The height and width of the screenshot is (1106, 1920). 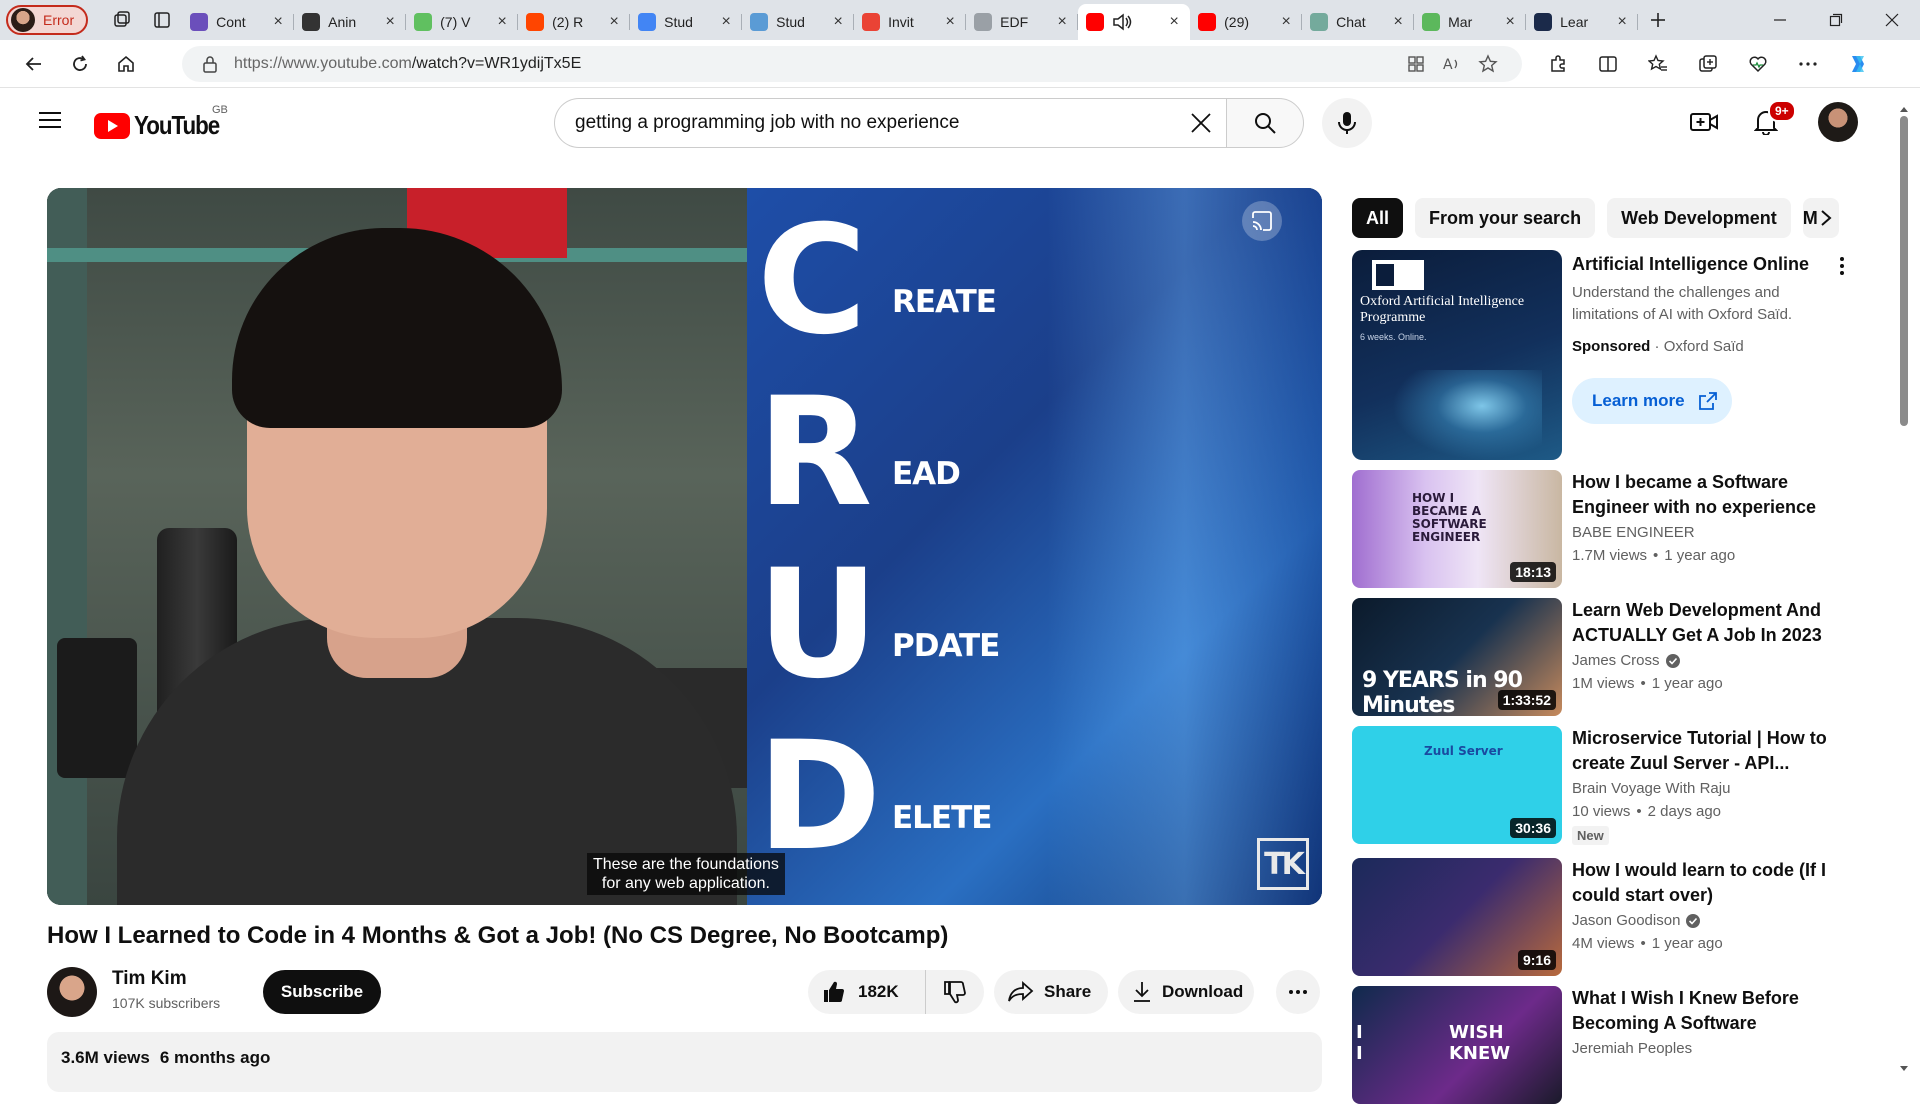 What do you see at coordinates (1826, 218) in the screenshot?
I see `chips-next-chevron-icon` at bounding box center [1826, 218].